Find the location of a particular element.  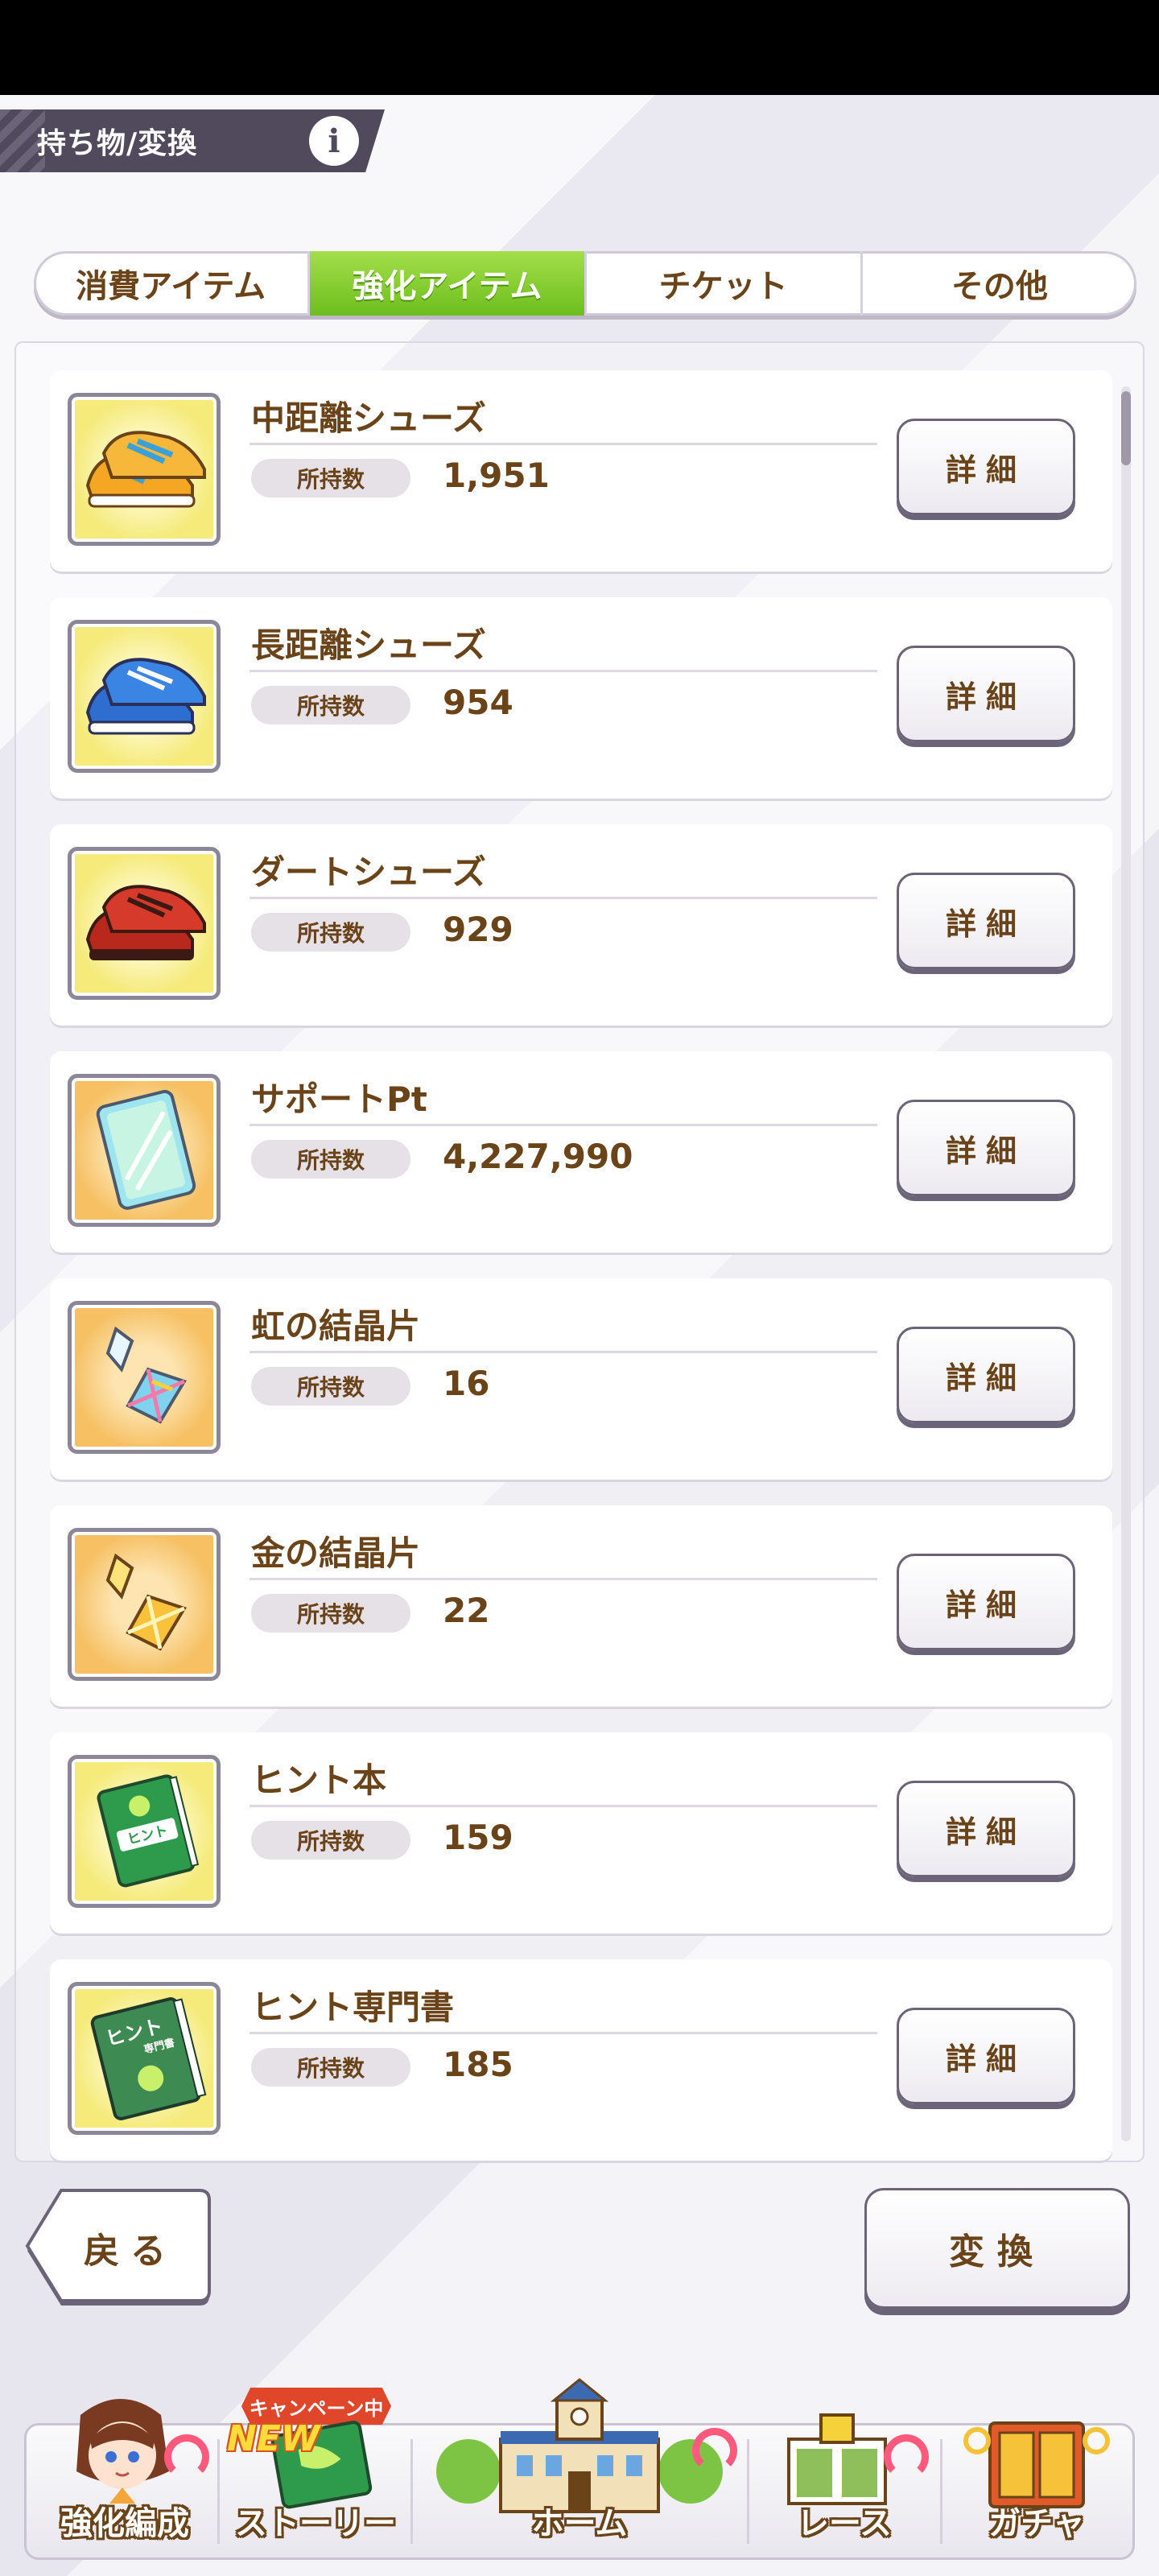

nav-label: ストーリー is located at coordinates (315, 2523).